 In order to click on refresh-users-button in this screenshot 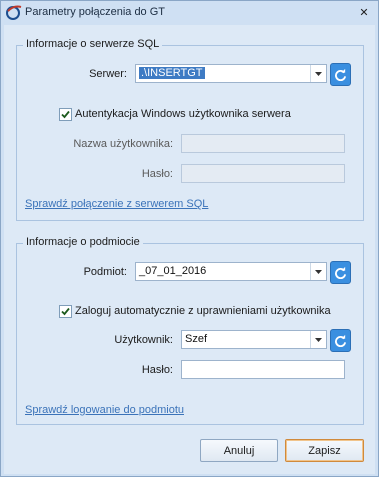, I will do `click(340, 340)`.